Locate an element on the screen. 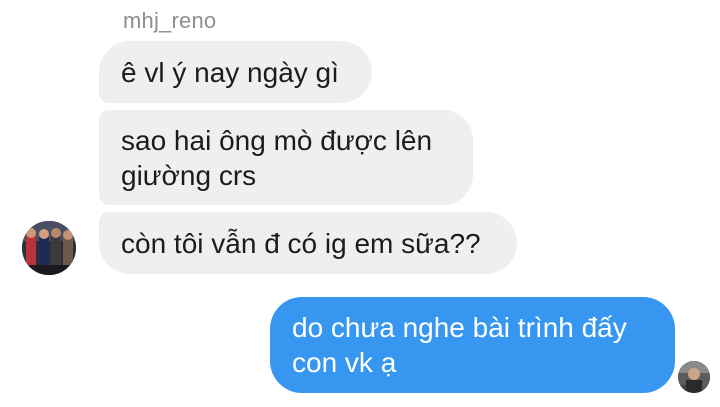  message-text: sao hai ông mò được lên giường crs is located at coordinates (277, 157).